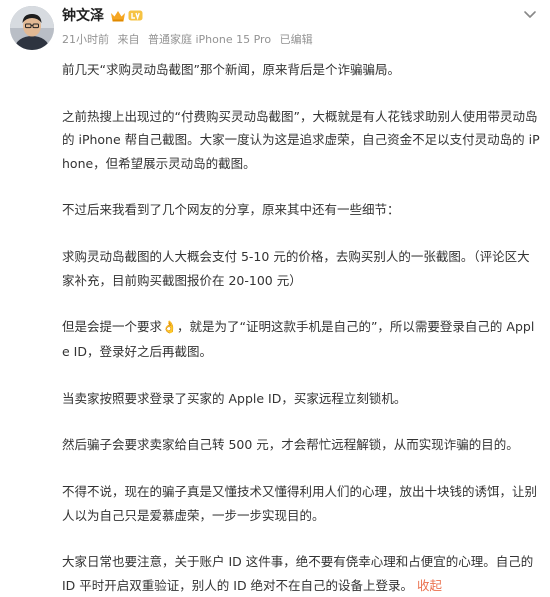 This screenshot has width=550, height=597. Describe the element at coordinates (231, 69) in the screenshot. I see `post-paragraph: 前几天“求购灵动岛截图”那个新闻，原来背后是个诈骗骗局。` at that location.